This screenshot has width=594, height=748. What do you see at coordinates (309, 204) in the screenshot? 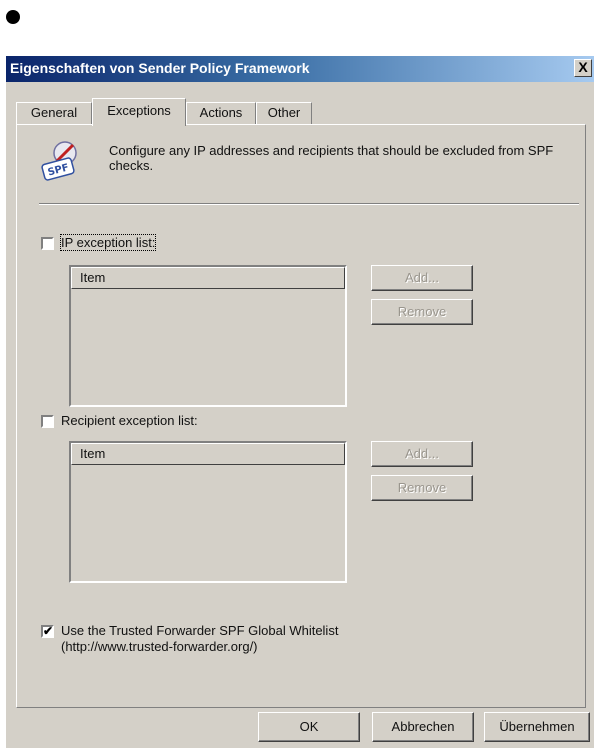
I see `separator` at bounding box center [309, 204].